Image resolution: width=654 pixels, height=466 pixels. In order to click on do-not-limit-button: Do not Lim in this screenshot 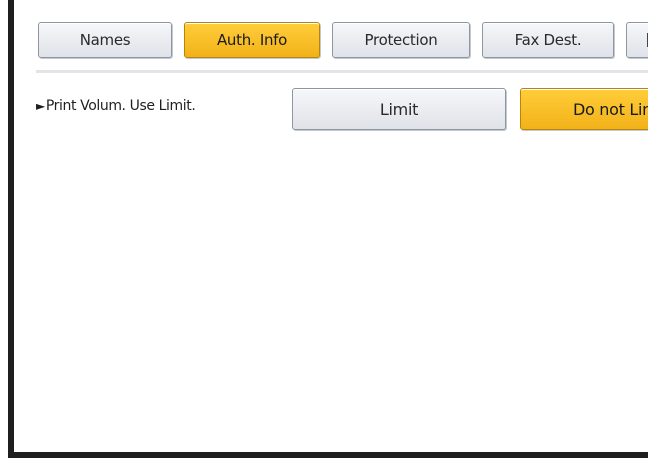, I will do `click(584, 109)`.